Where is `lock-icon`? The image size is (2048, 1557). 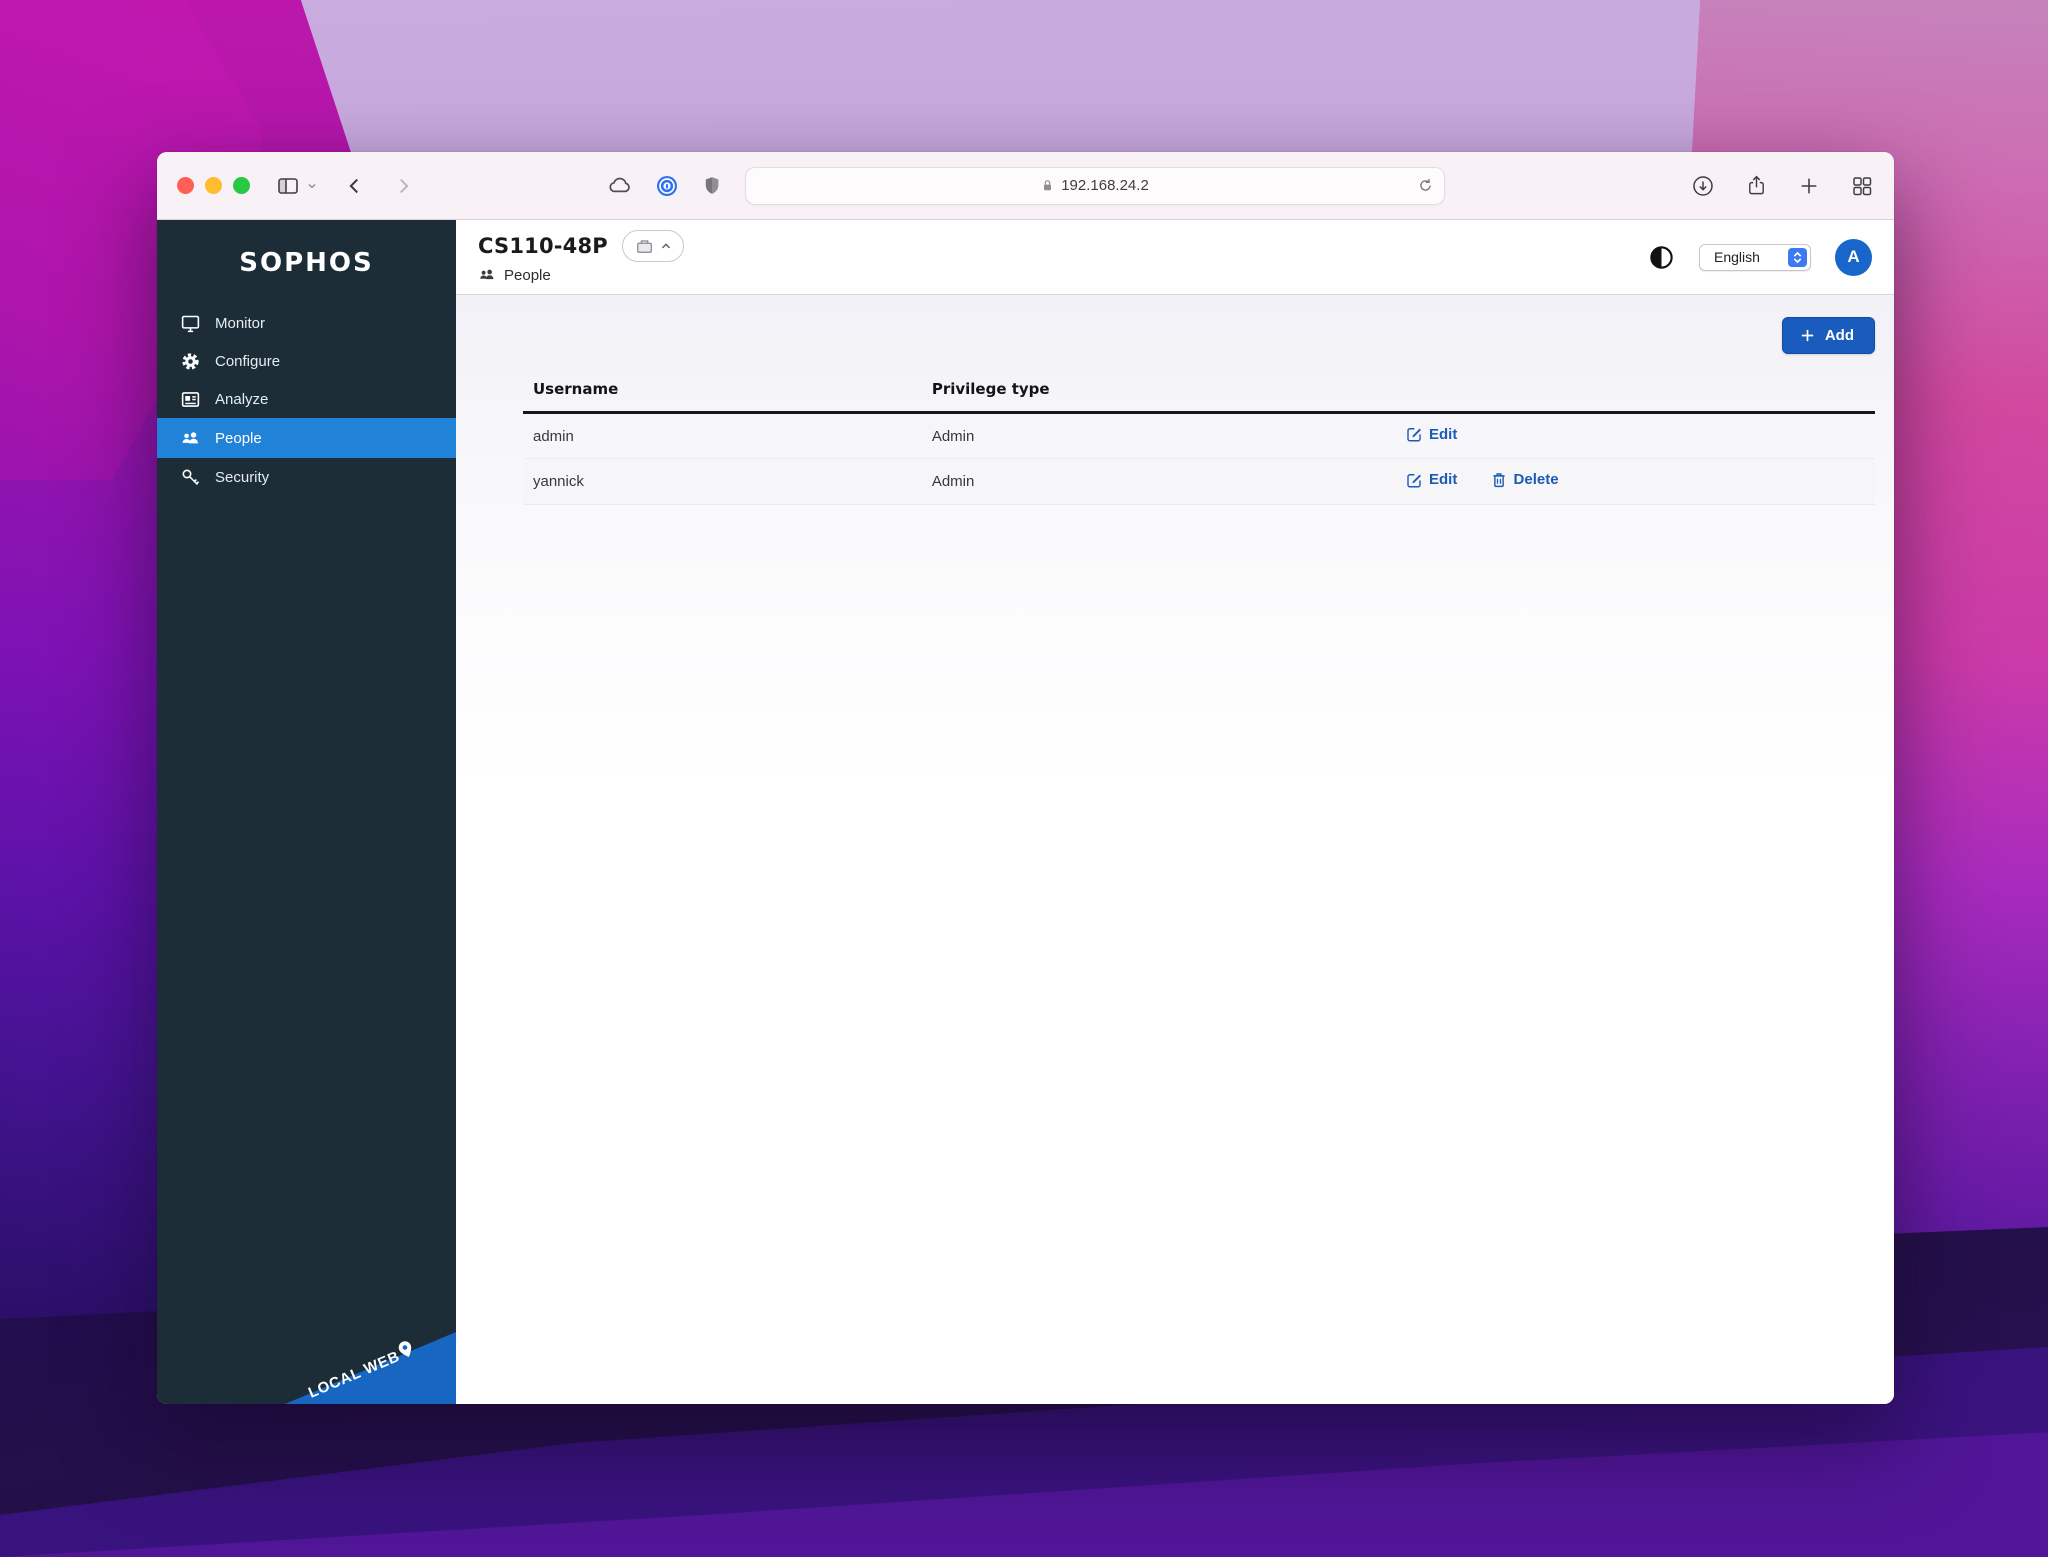 lock-icon is located at coordinates (1048, 185).